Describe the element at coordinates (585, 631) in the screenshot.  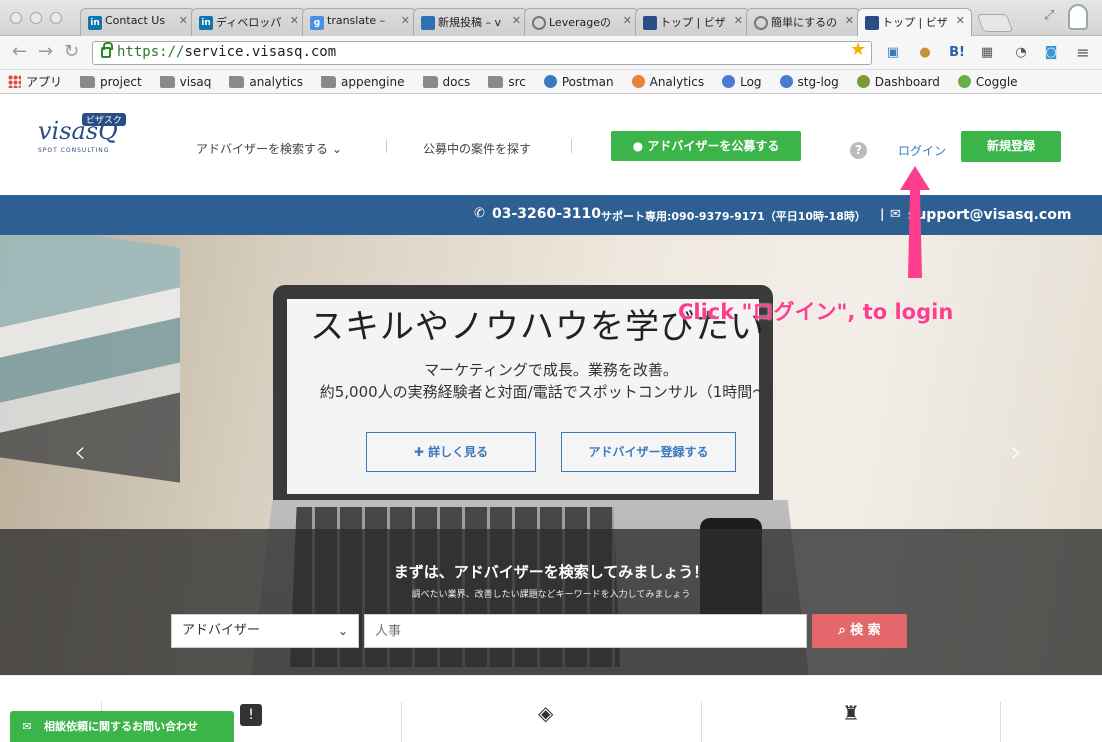
I see `search-input` at that location.